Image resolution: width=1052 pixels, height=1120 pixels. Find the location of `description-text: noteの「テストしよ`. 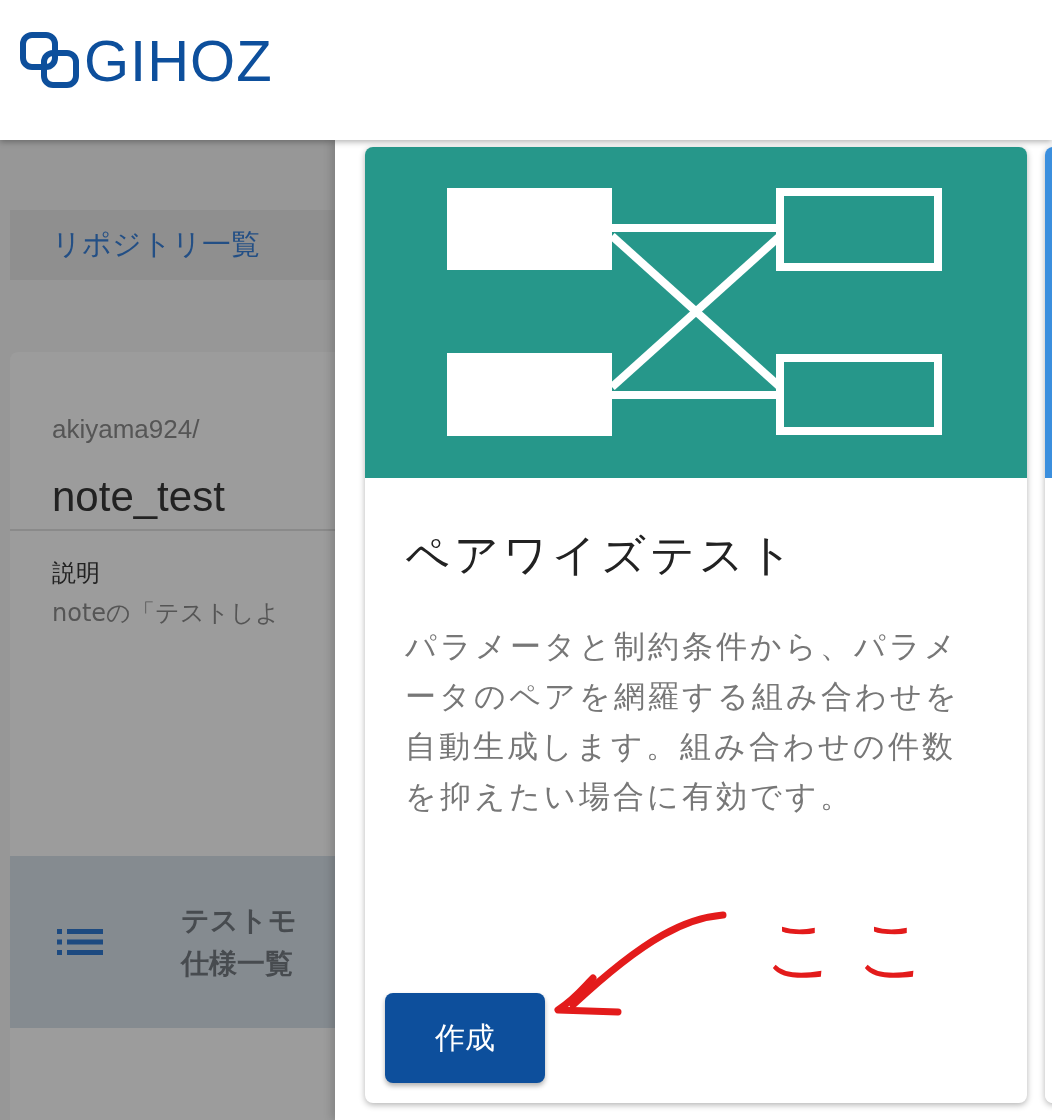

description-text: noteの「テストしよ is located at coordinates (167, 613).